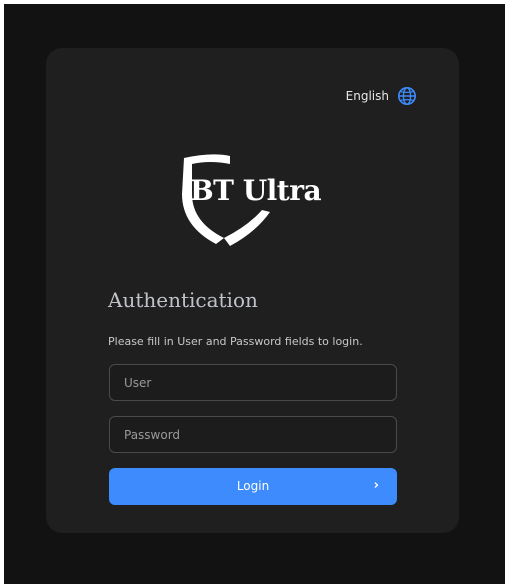  What do you see at coordinates (407, 96) in the screenshot?
I see `globe-icon` at bounding box center [407, 96].